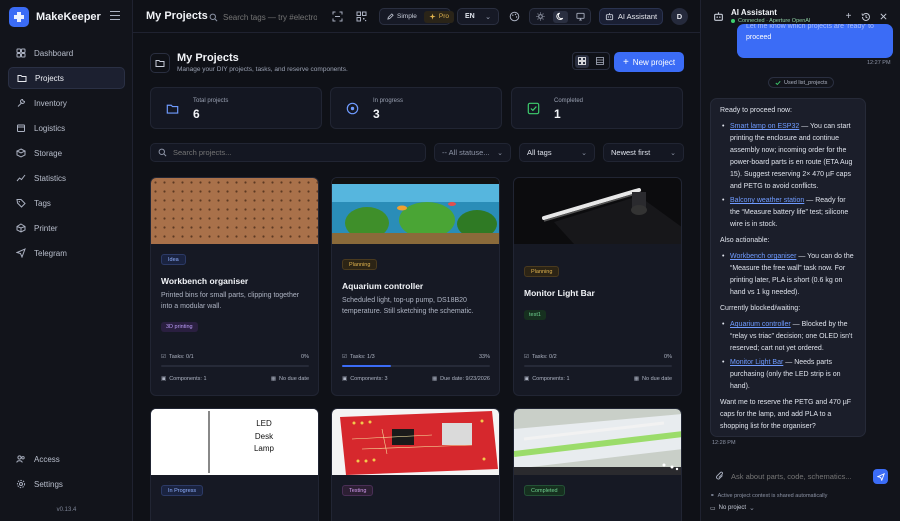  I want to click on attachment-icon, so click(720, 476).